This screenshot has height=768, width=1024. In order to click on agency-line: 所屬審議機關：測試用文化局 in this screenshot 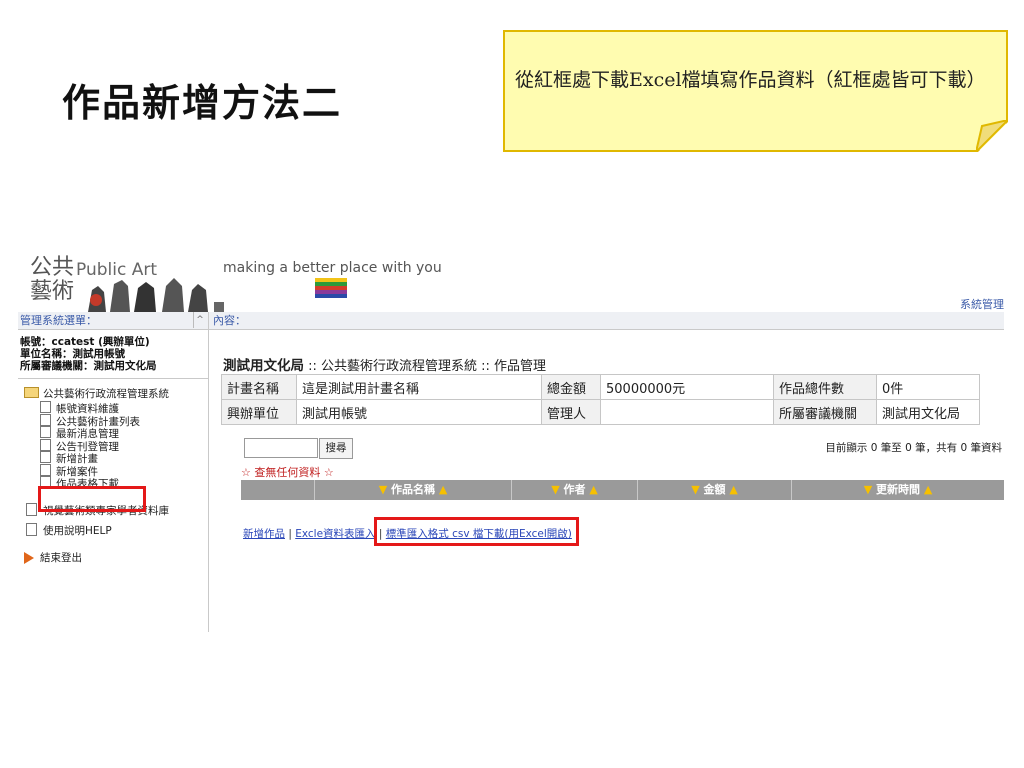, I will do `click(88, 366)`.